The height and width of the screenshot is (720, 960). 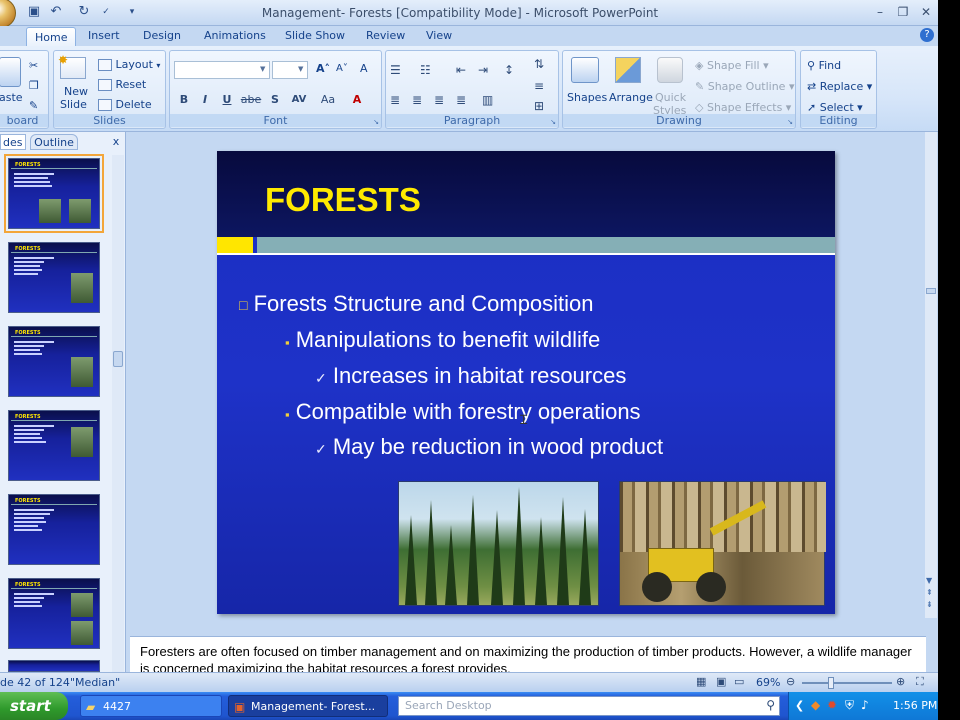 What do you see at coordinates (470, 376) in the screenshot?
I see `bullet-level-3: ✓ Increases in habitat resources` at bounding box center [470, 376].